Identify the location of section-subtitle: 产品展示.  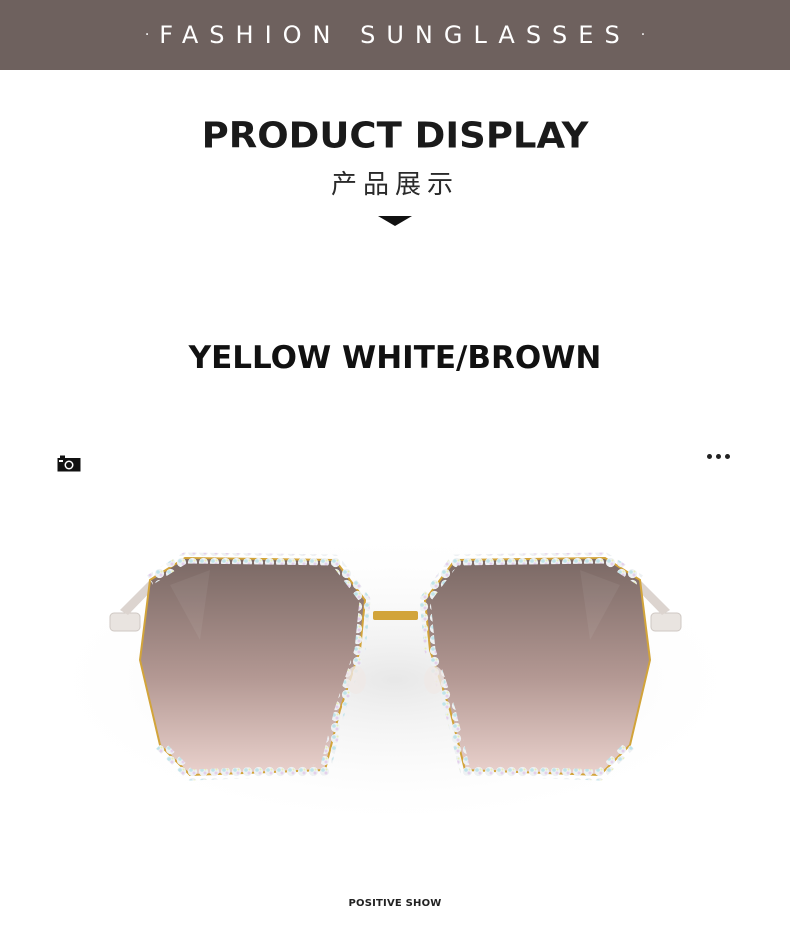
(394, 185).